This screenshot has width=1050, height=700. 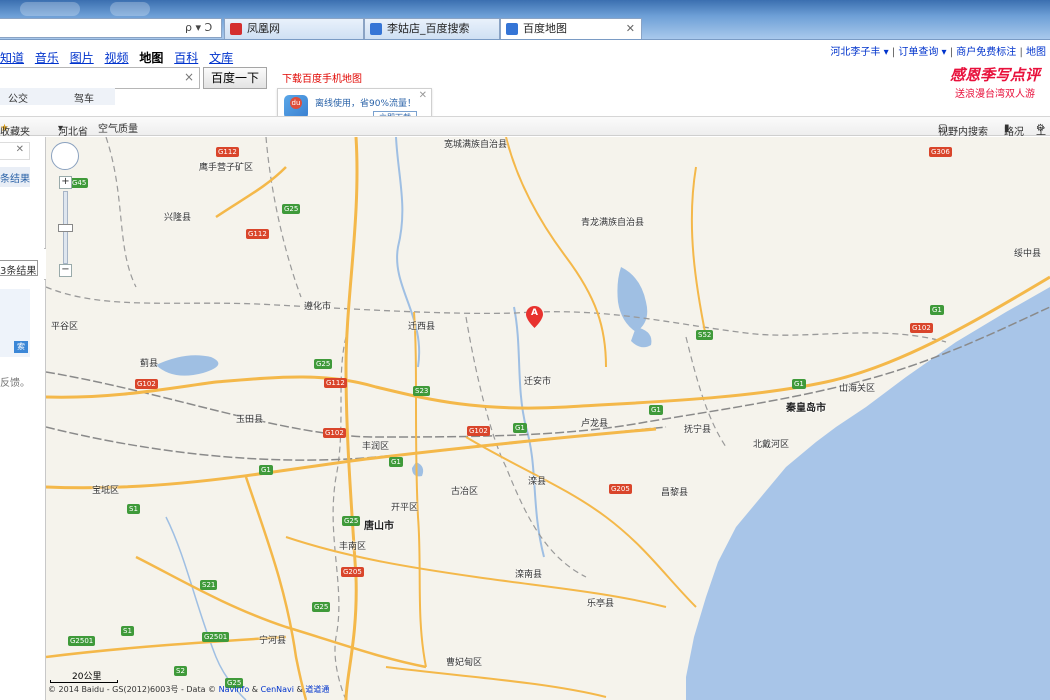 What do you see at coordinates (235, 78) in the screenshot?
I see `search-button: 百度一下` at bounding box center [235, 78].